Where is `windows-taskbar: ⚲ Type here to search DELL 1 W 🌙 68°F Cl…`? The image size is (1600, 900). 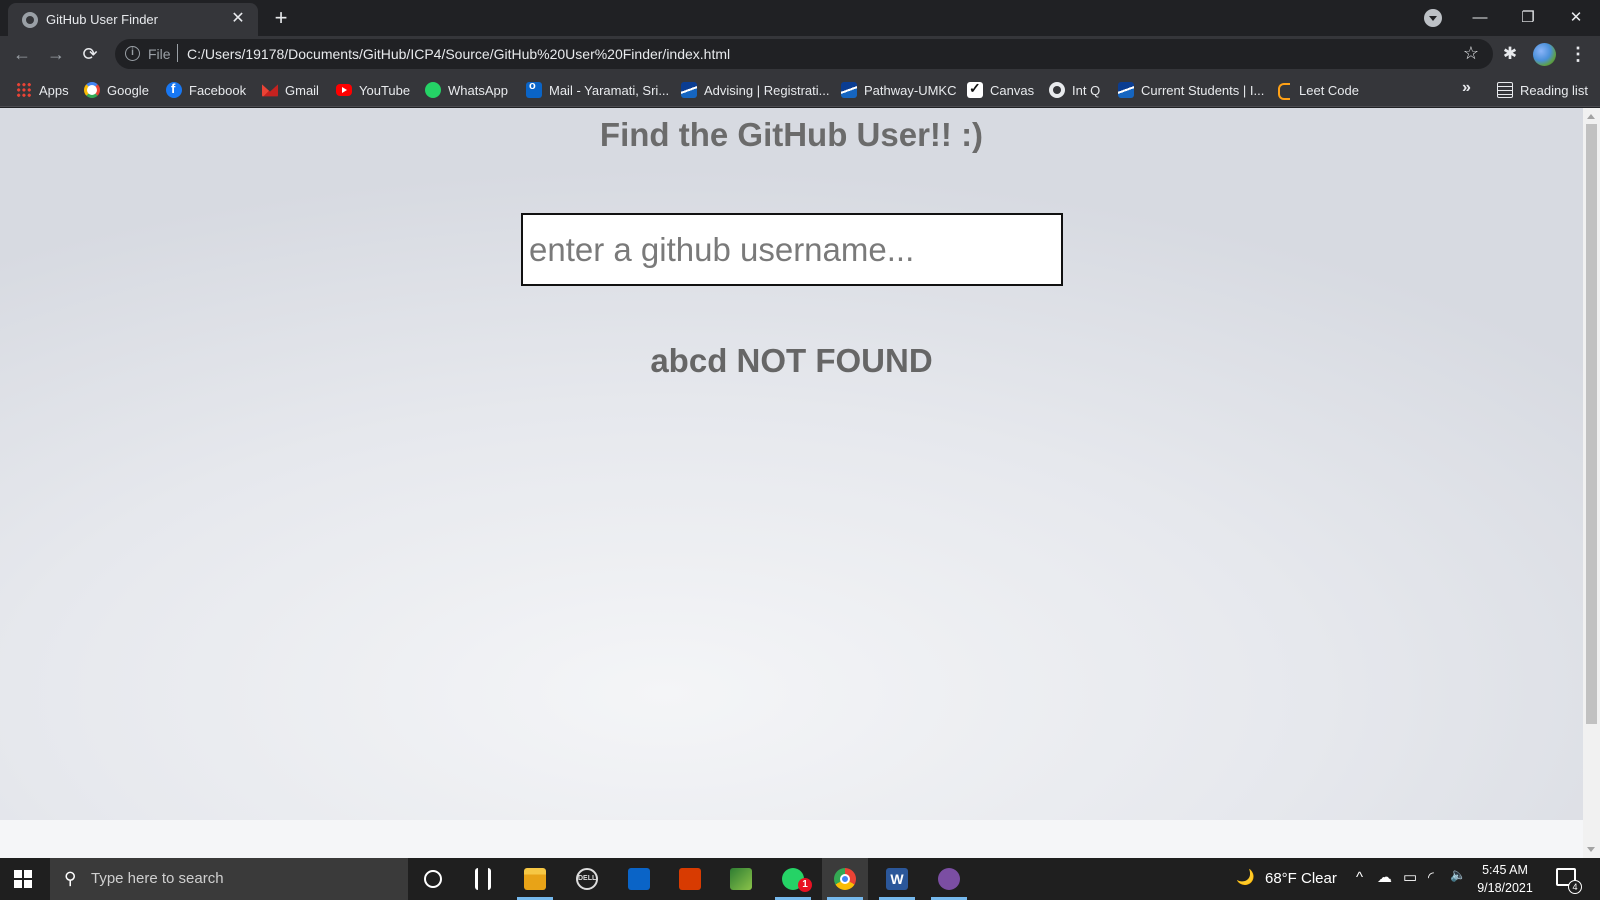
windows-taskbar: ⚲ Type here to search DELL 1 W 🌙 68°F Cl… is located at coordinates (800, 879).